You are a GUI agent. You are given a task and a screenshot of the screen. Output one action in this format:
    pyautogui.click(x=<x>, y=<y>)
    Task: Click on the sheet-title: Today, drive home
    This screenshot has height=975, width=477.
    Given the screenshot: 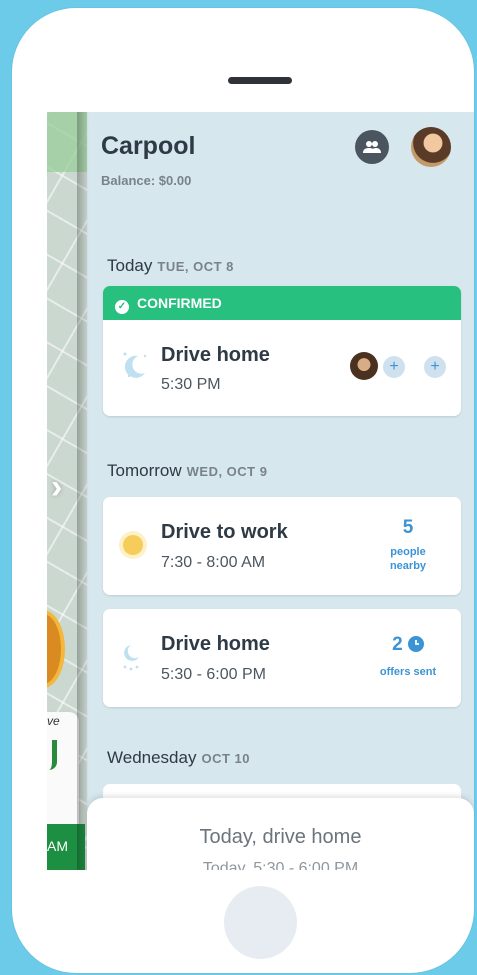 What is the action you would take?
    pyautogui.click(x=280, y=837)
    